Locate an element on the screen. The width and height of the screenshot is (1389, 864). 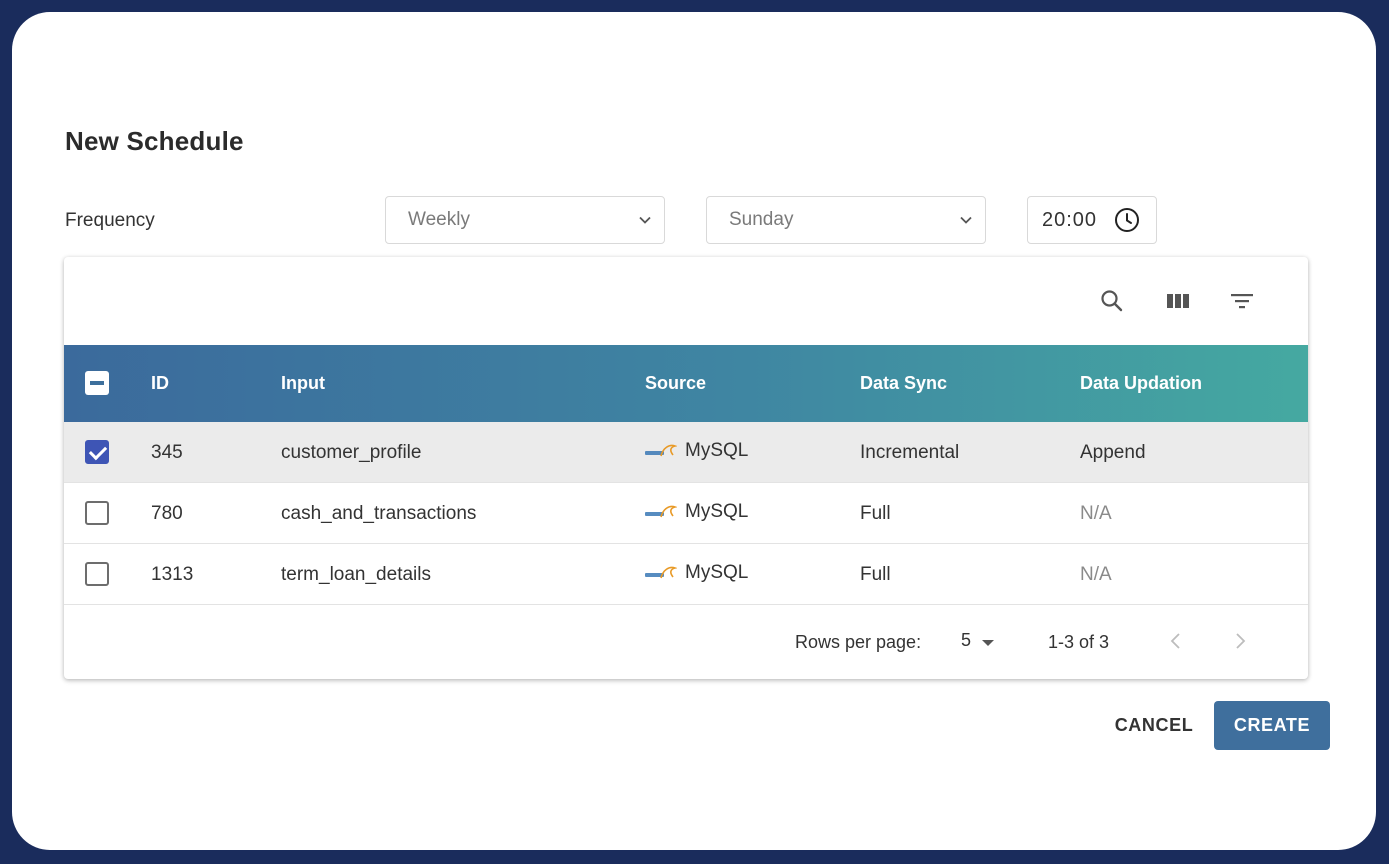
frequency-label: Frequency is located at coordinates (110, 220).